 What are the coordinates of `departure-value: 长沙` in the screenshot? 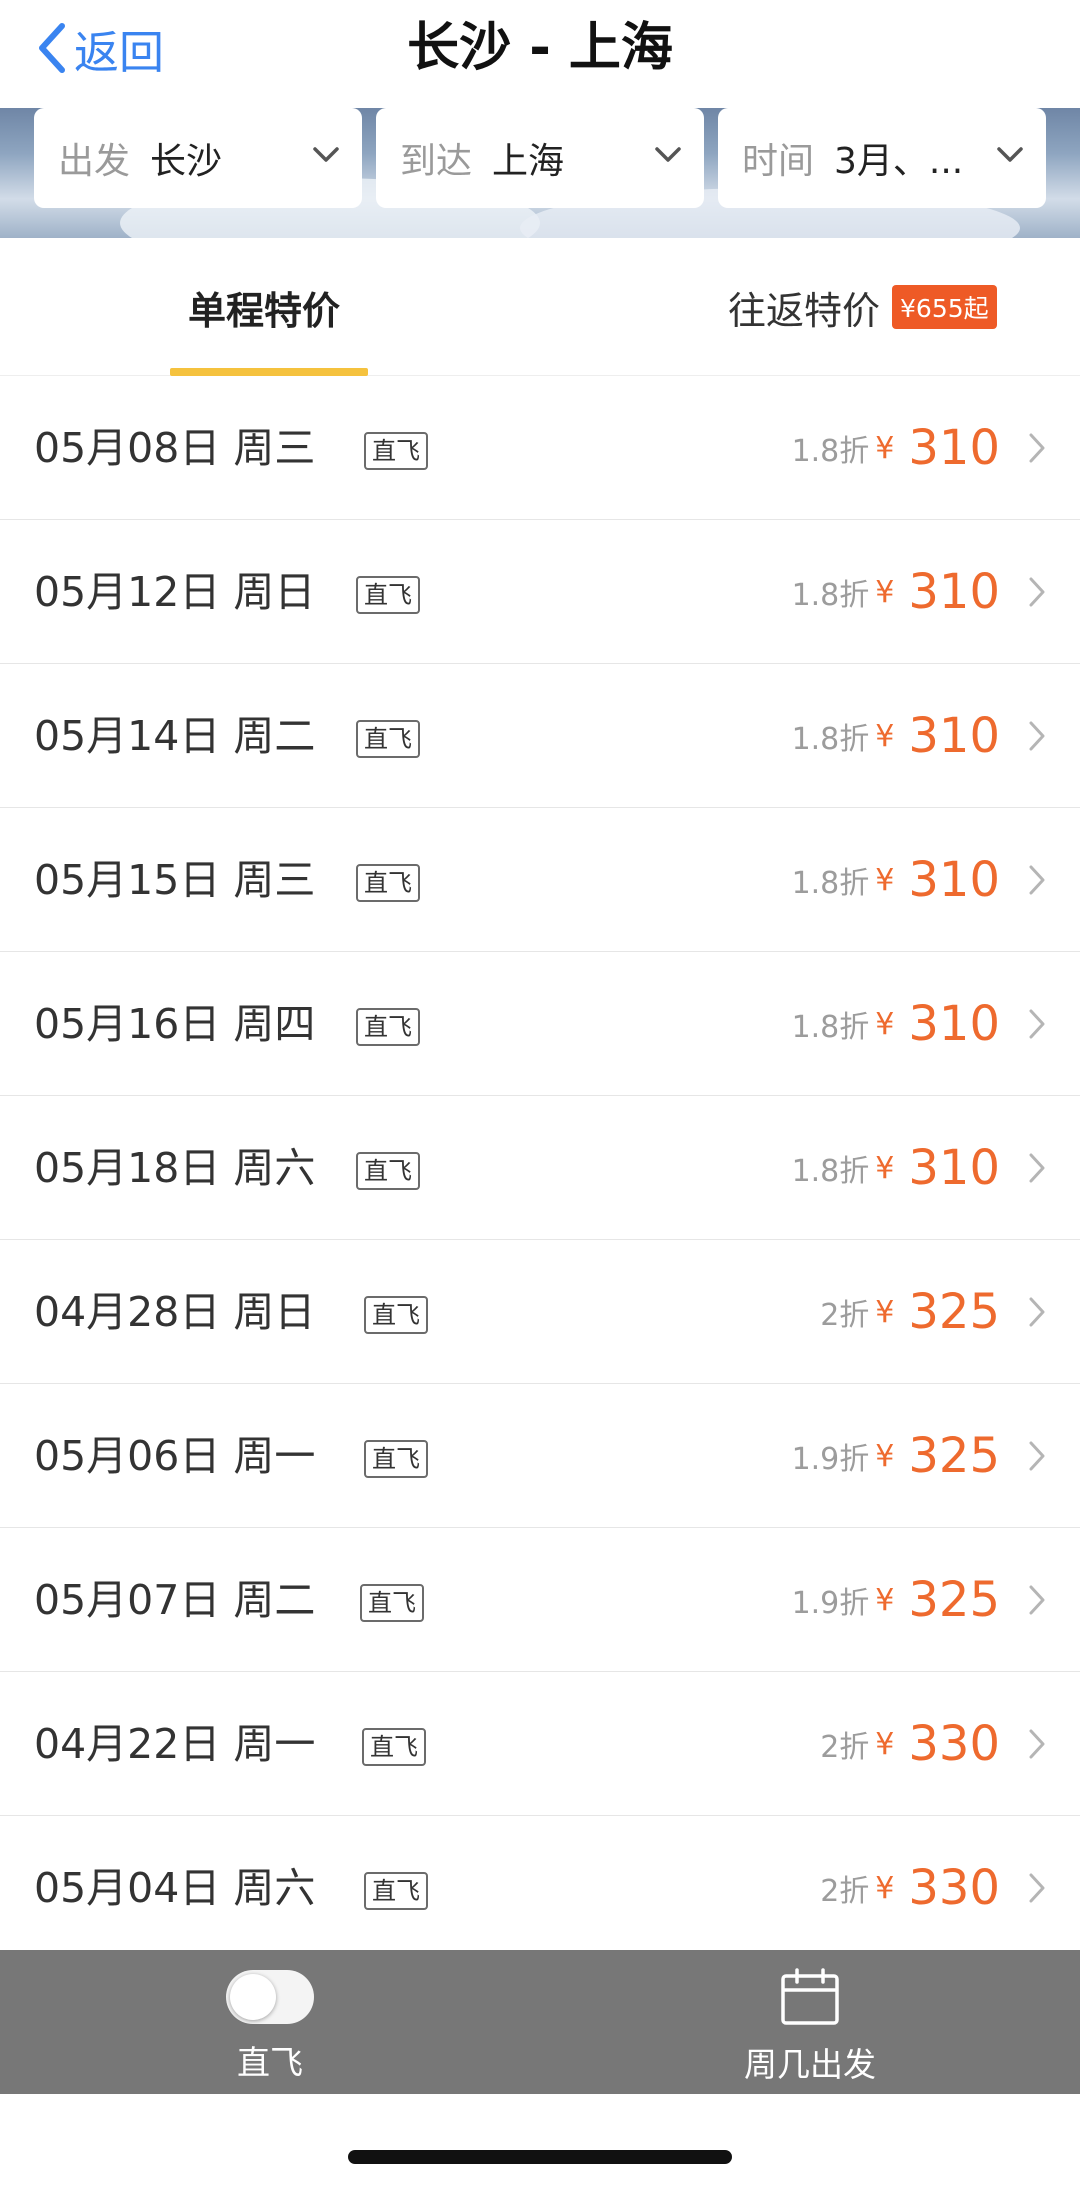 It's located at (186, 161).